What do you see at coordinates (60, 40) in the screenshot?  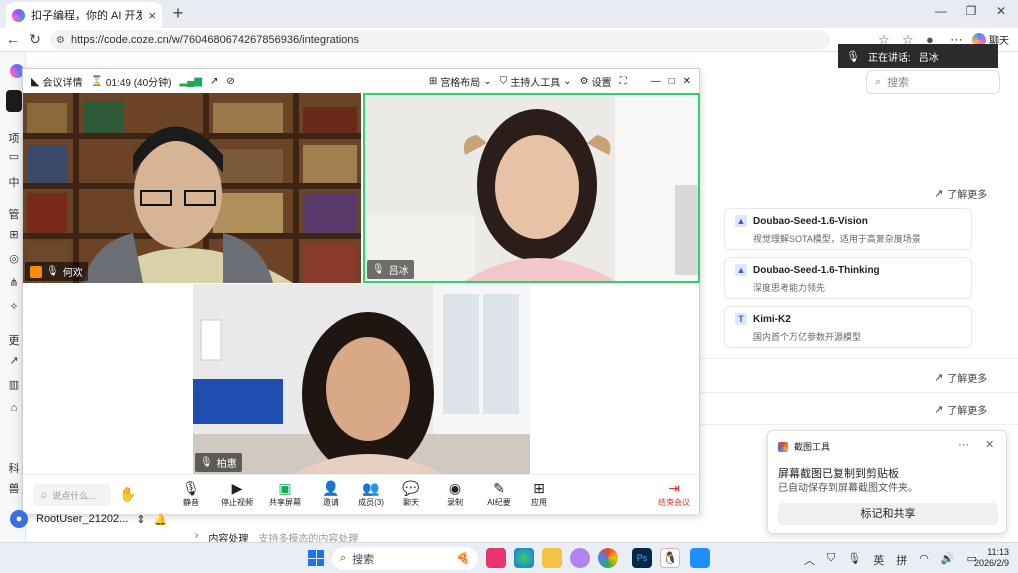 I see `site-info-icon: ⚙` at bounding box center [60, 40].